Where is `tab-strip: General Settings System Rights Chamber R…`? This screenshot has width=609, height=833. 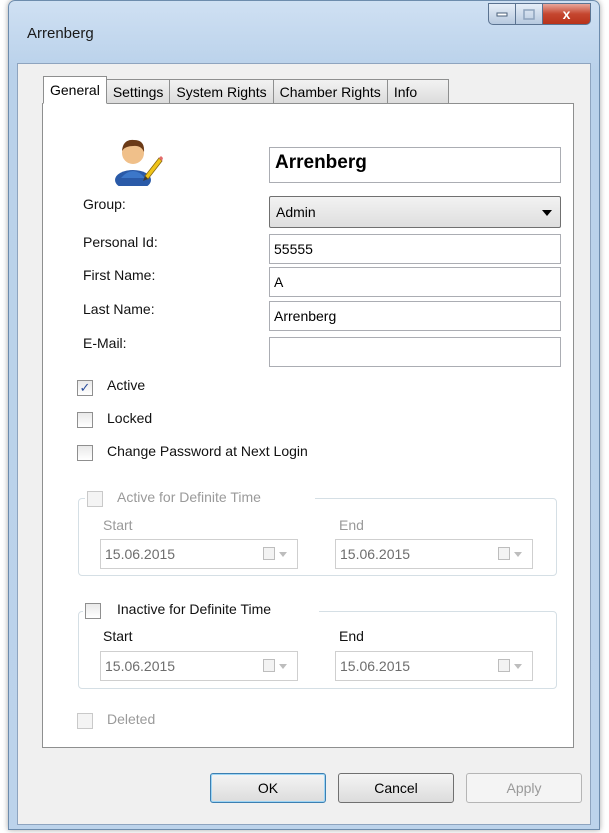 tab-strip: General Settings System Rights Chamber R… is located at coordinates (246, 90).